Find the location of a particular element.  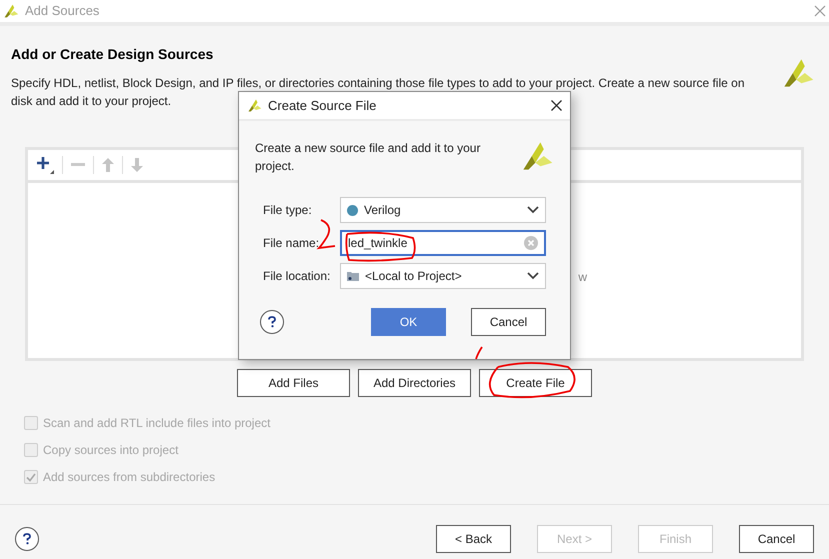

page-description: Specify HDL, netlist, Block Design, and IP files, or directories containing those file types to add to your project. Create a new source file on is located at coordinates (377, 83).